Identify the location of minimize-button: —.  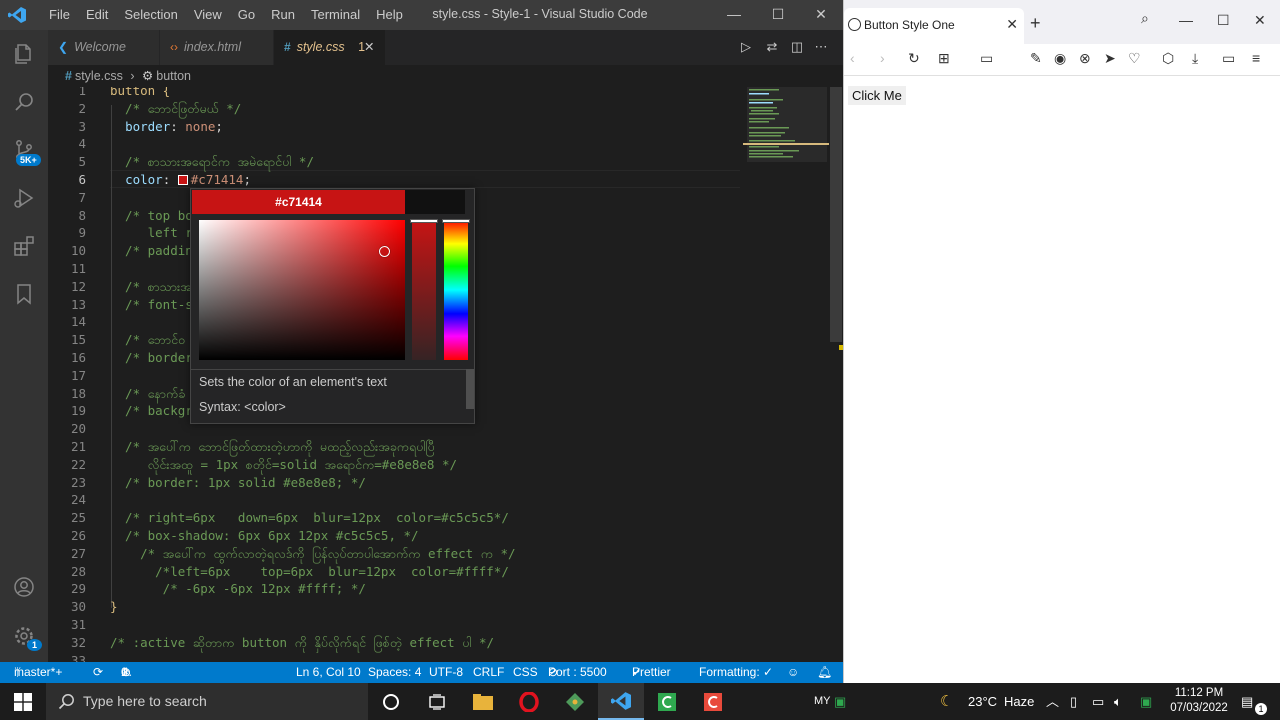
(734, 15).